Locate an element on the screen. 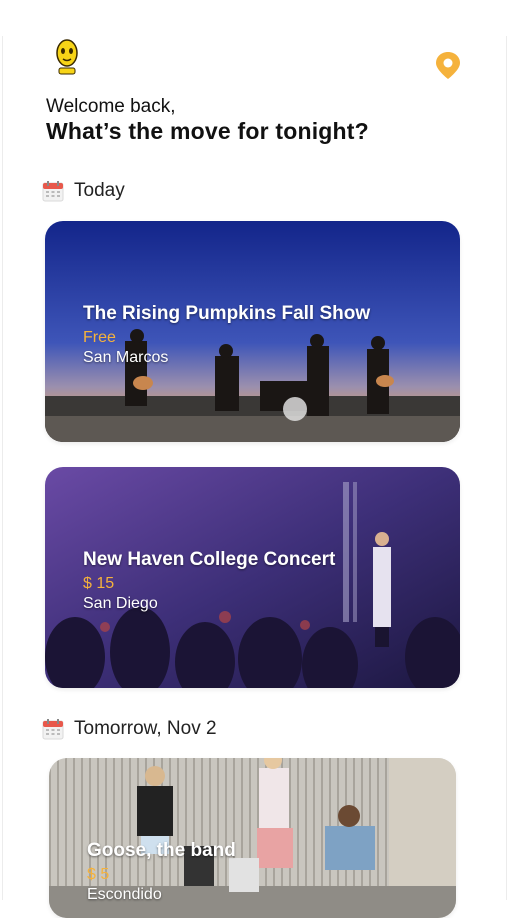  event-title: Goose, the band is located at coordinates (161, 850).